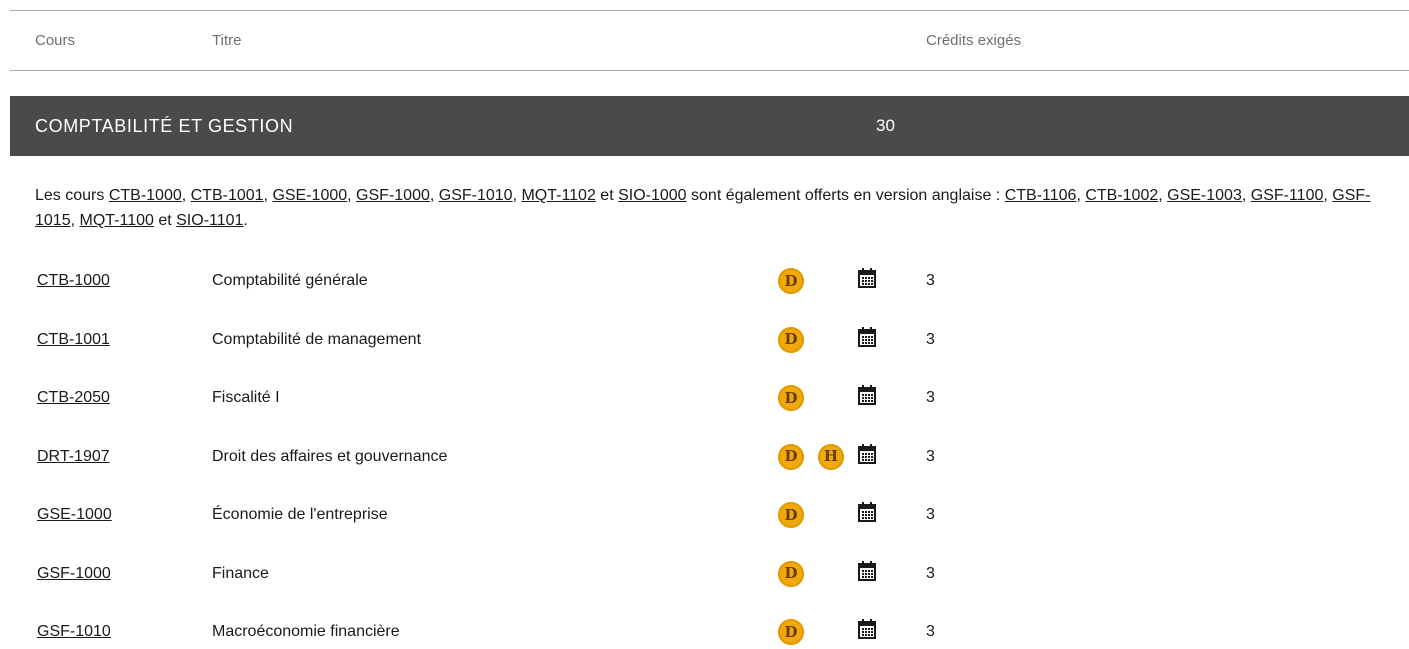  What do you see at coordinates (72, 195) in the screenshot?
I see `note-text: Les cours` at bounding box center [72, 195].